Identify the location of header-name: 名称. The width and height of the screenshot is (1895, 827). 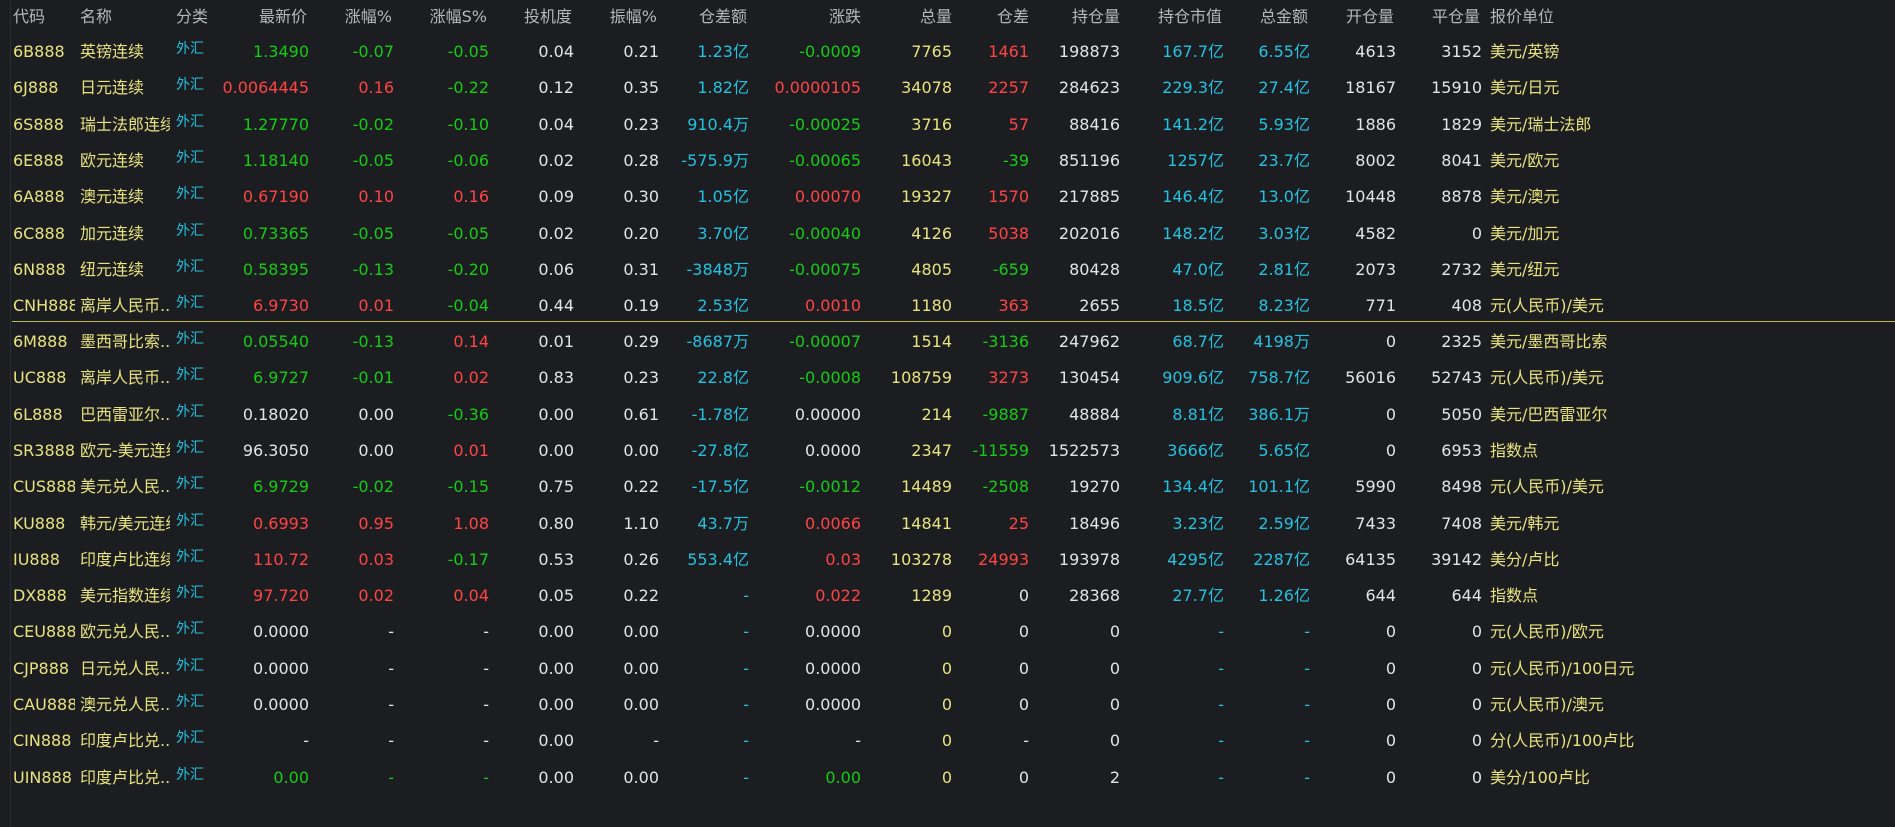
(135, 17).